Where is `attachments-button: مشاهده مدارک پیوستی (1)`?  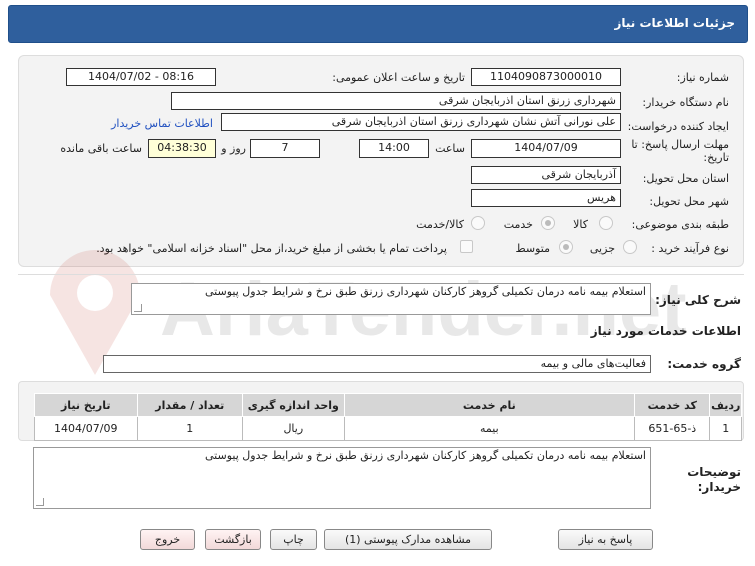 attachments-button: مشاهده مدارک پیوستی (1) is located at coordinates (408, 539).